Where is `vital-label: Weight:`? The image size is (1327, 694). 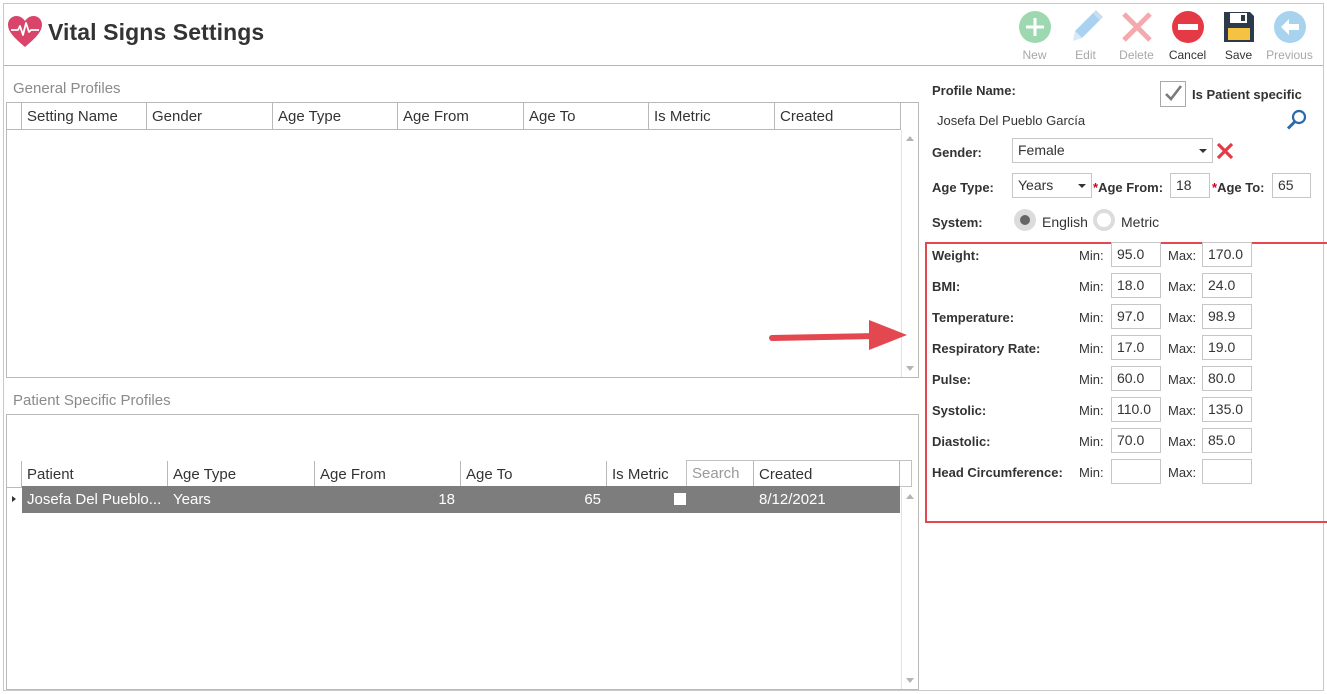
vital-label: Weight: is located at coordinates (956, 255).